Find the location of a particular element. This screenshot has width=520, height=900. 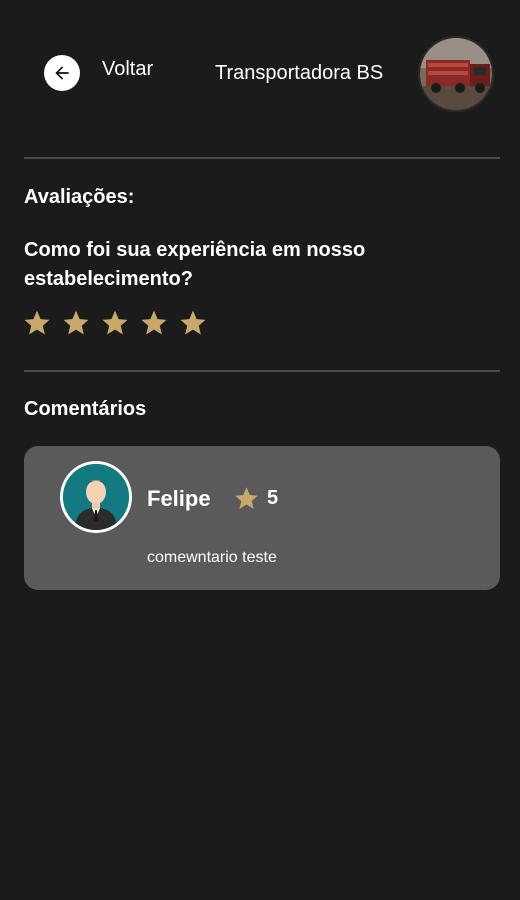

user-avatar-icon is located at coordinates (96, 497).